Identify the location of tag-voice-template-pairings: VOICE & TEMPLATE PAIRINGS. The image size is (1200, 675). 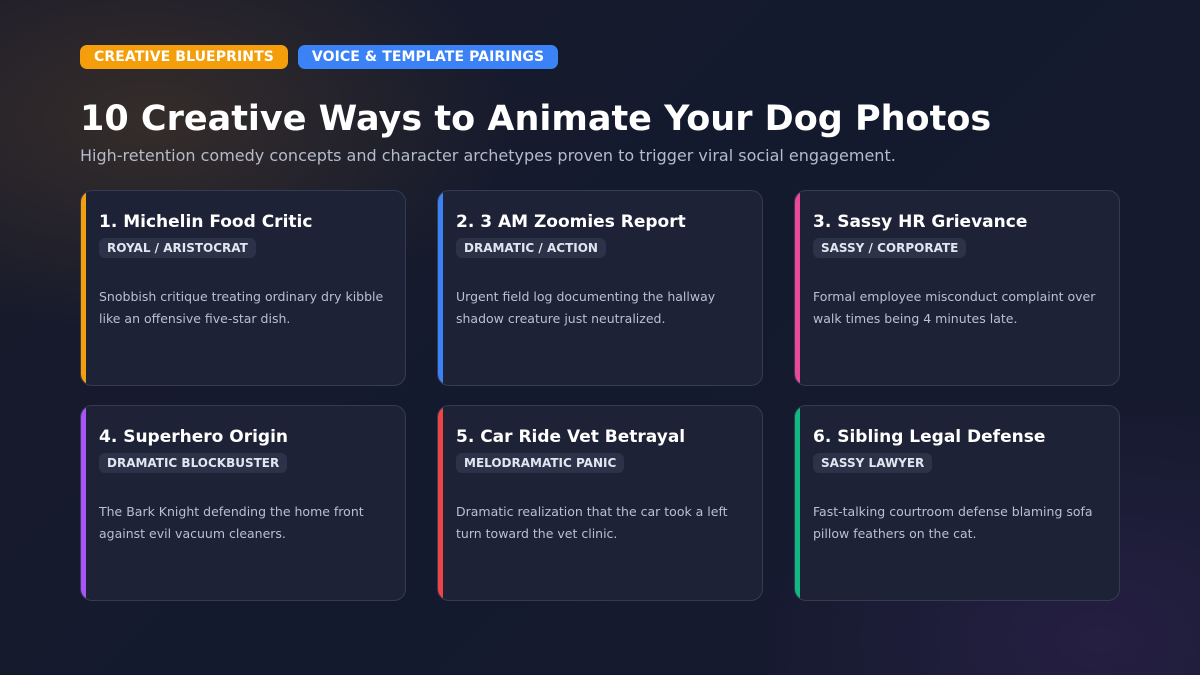
(428, 57).